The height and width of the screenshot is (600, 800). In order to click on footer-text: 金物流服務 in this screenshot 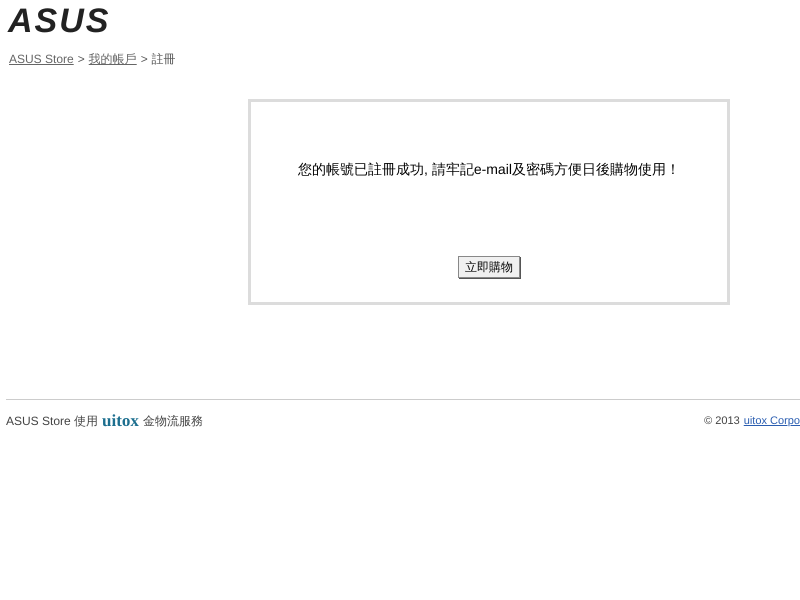, I will do `click(172, 421)`.